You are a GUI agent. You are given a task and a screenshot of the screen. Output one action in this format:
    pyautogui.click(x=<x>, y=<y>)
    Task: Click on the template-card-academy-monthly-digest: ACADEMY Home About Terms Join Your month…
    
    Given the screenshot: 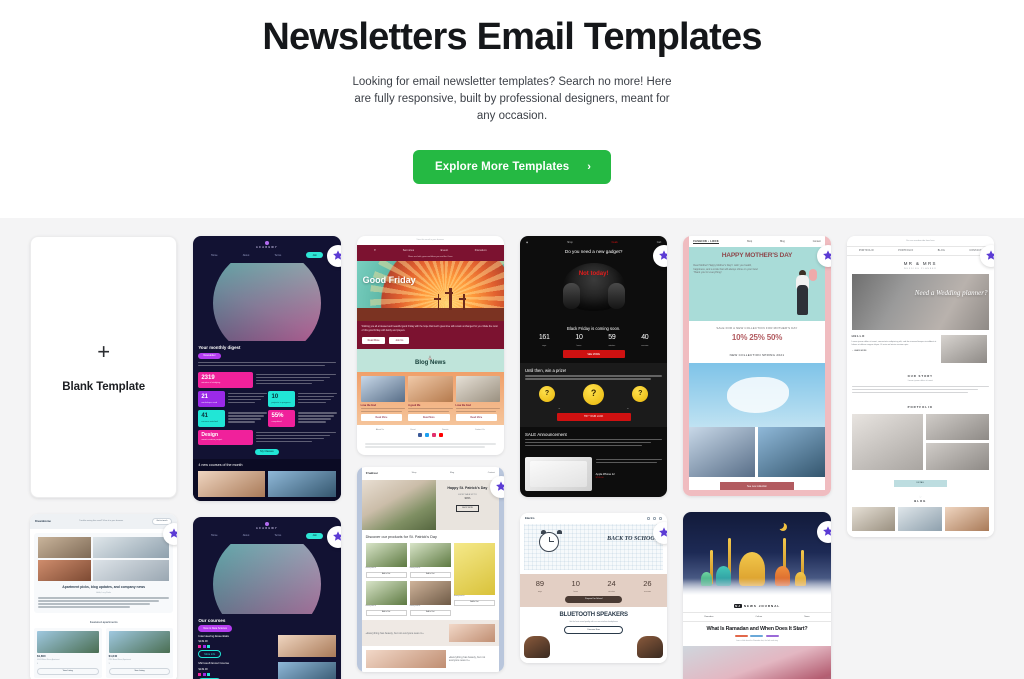 What is the action you would take?
    pyautogui.click(x=267, y=368)
    